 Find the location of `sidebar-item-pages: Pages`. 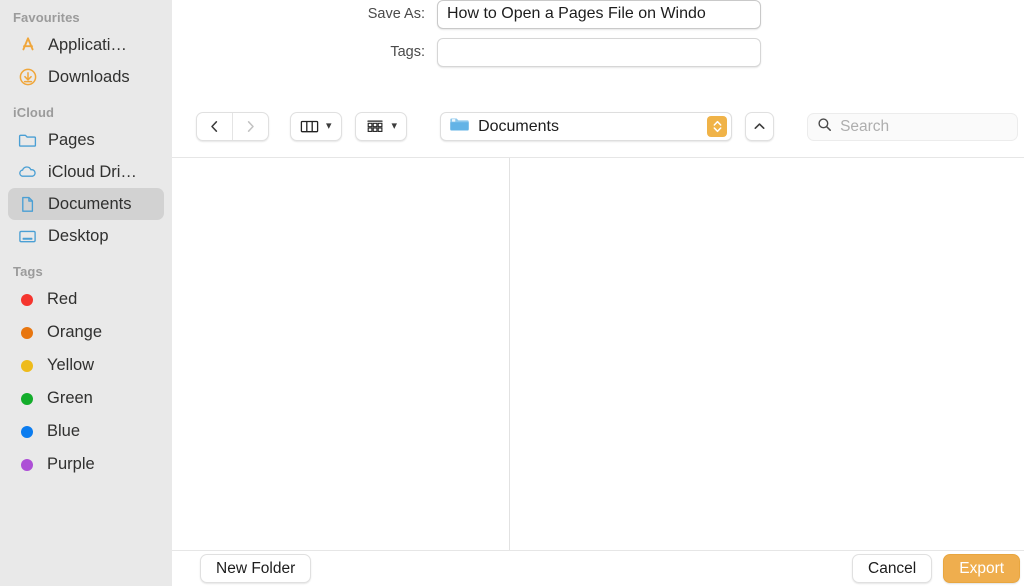

sidebar-item-pages: Pages is located at coordinates (86, 140).